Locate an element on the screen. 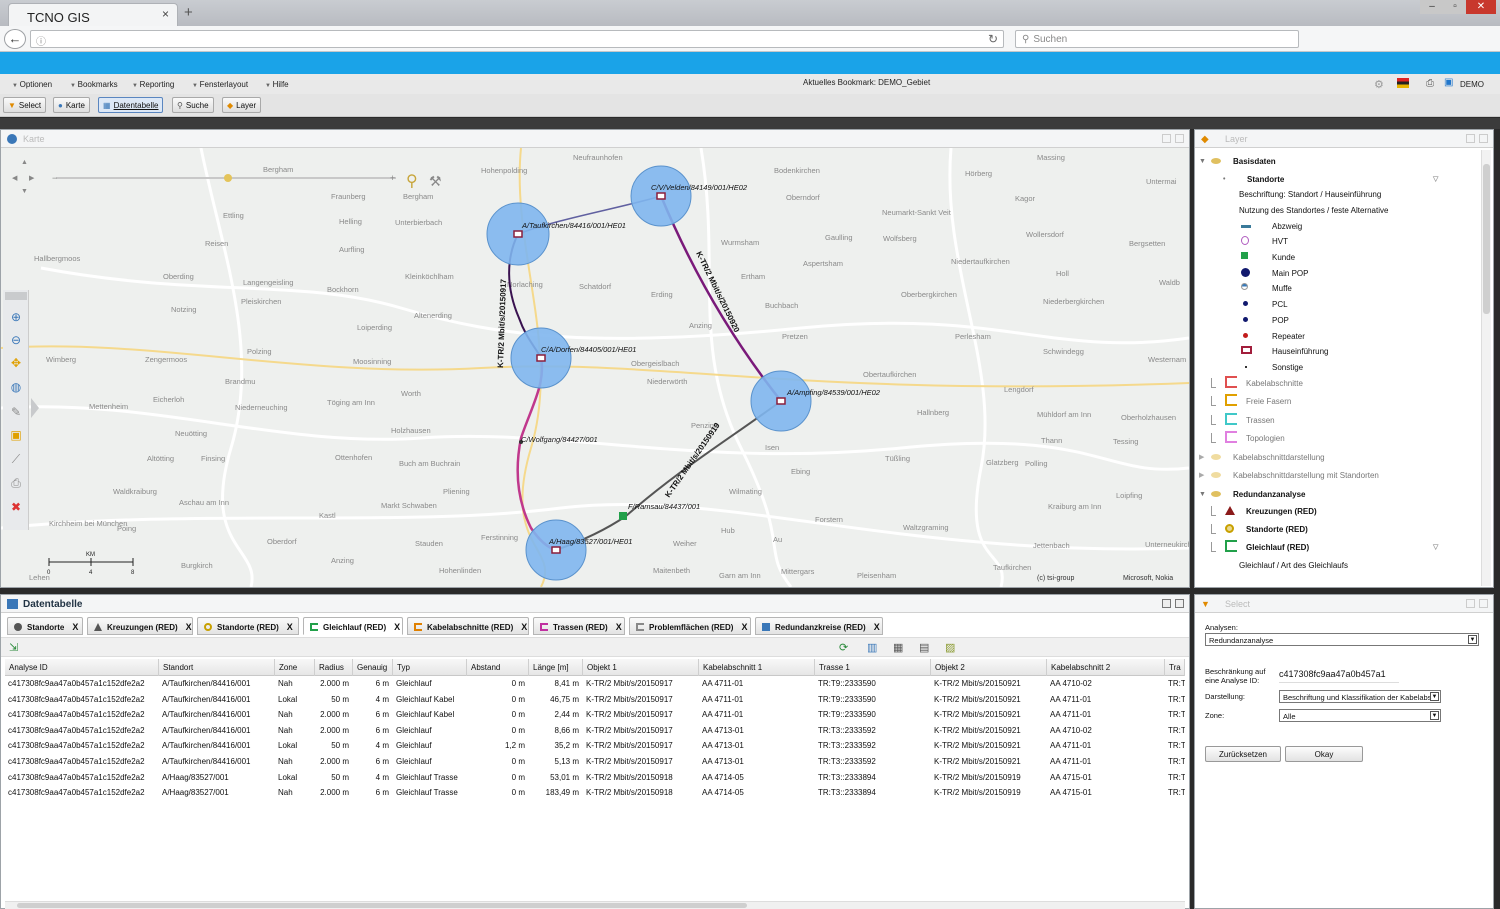  pencil-icon: ✎ is located at coordinates (16, 413).